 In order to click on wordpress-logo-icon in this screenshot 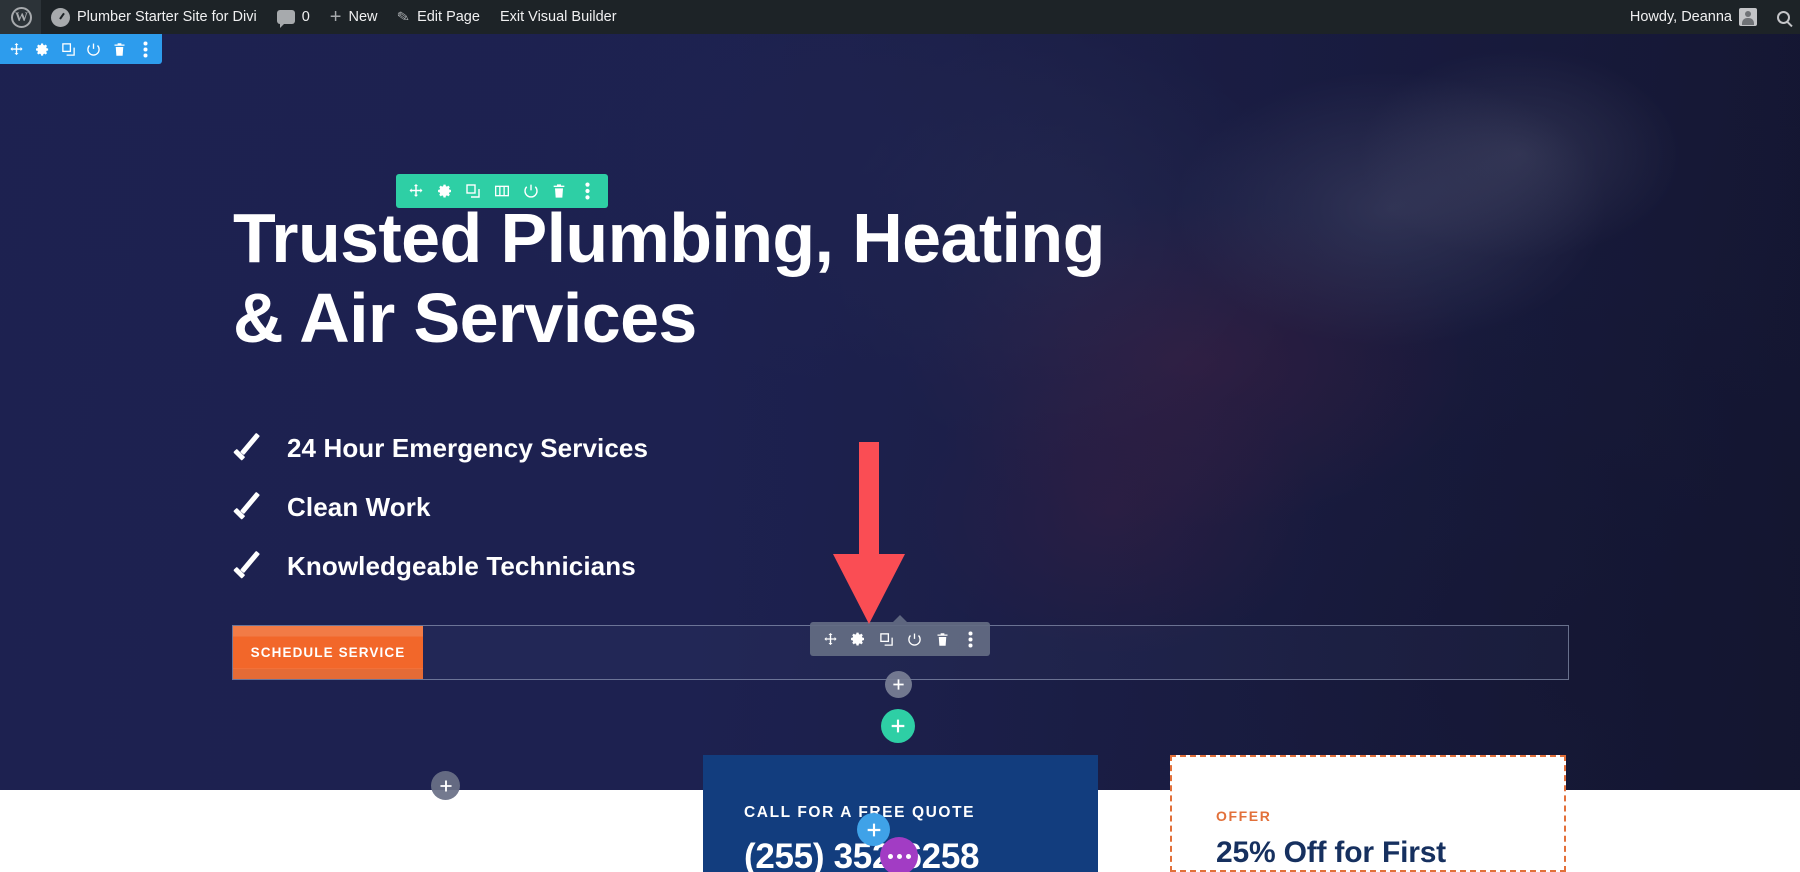, I will do `click(21, 17)`.